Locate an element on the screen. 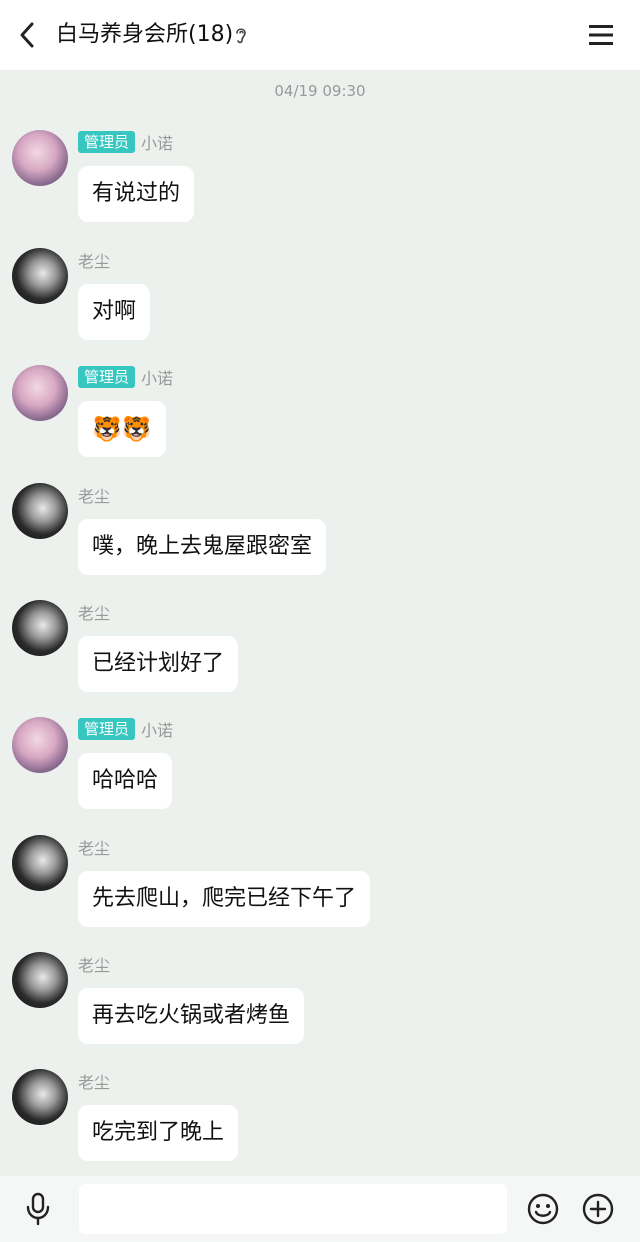 This screenshot has height=1242, width=640. message-bubble: 吃完到了晚上 is located at coordinates (158, 1133).